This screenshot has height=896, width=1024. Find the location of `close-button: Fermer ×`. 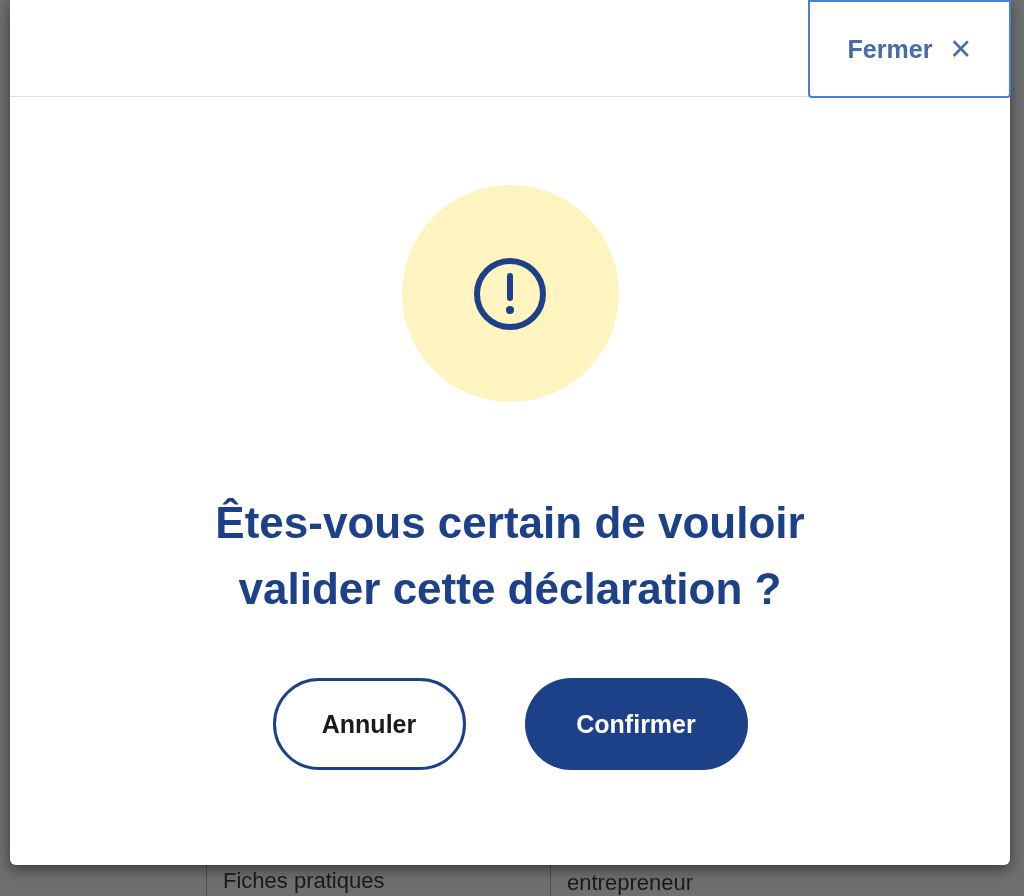

close-button: Fermer × is located at coordinates (909, 49).